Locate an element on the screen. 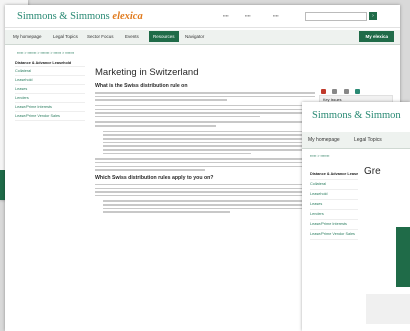 This screenshot has height=331, width=410. front-sidebar-item: Collateral is located at coordinates (334, 185).